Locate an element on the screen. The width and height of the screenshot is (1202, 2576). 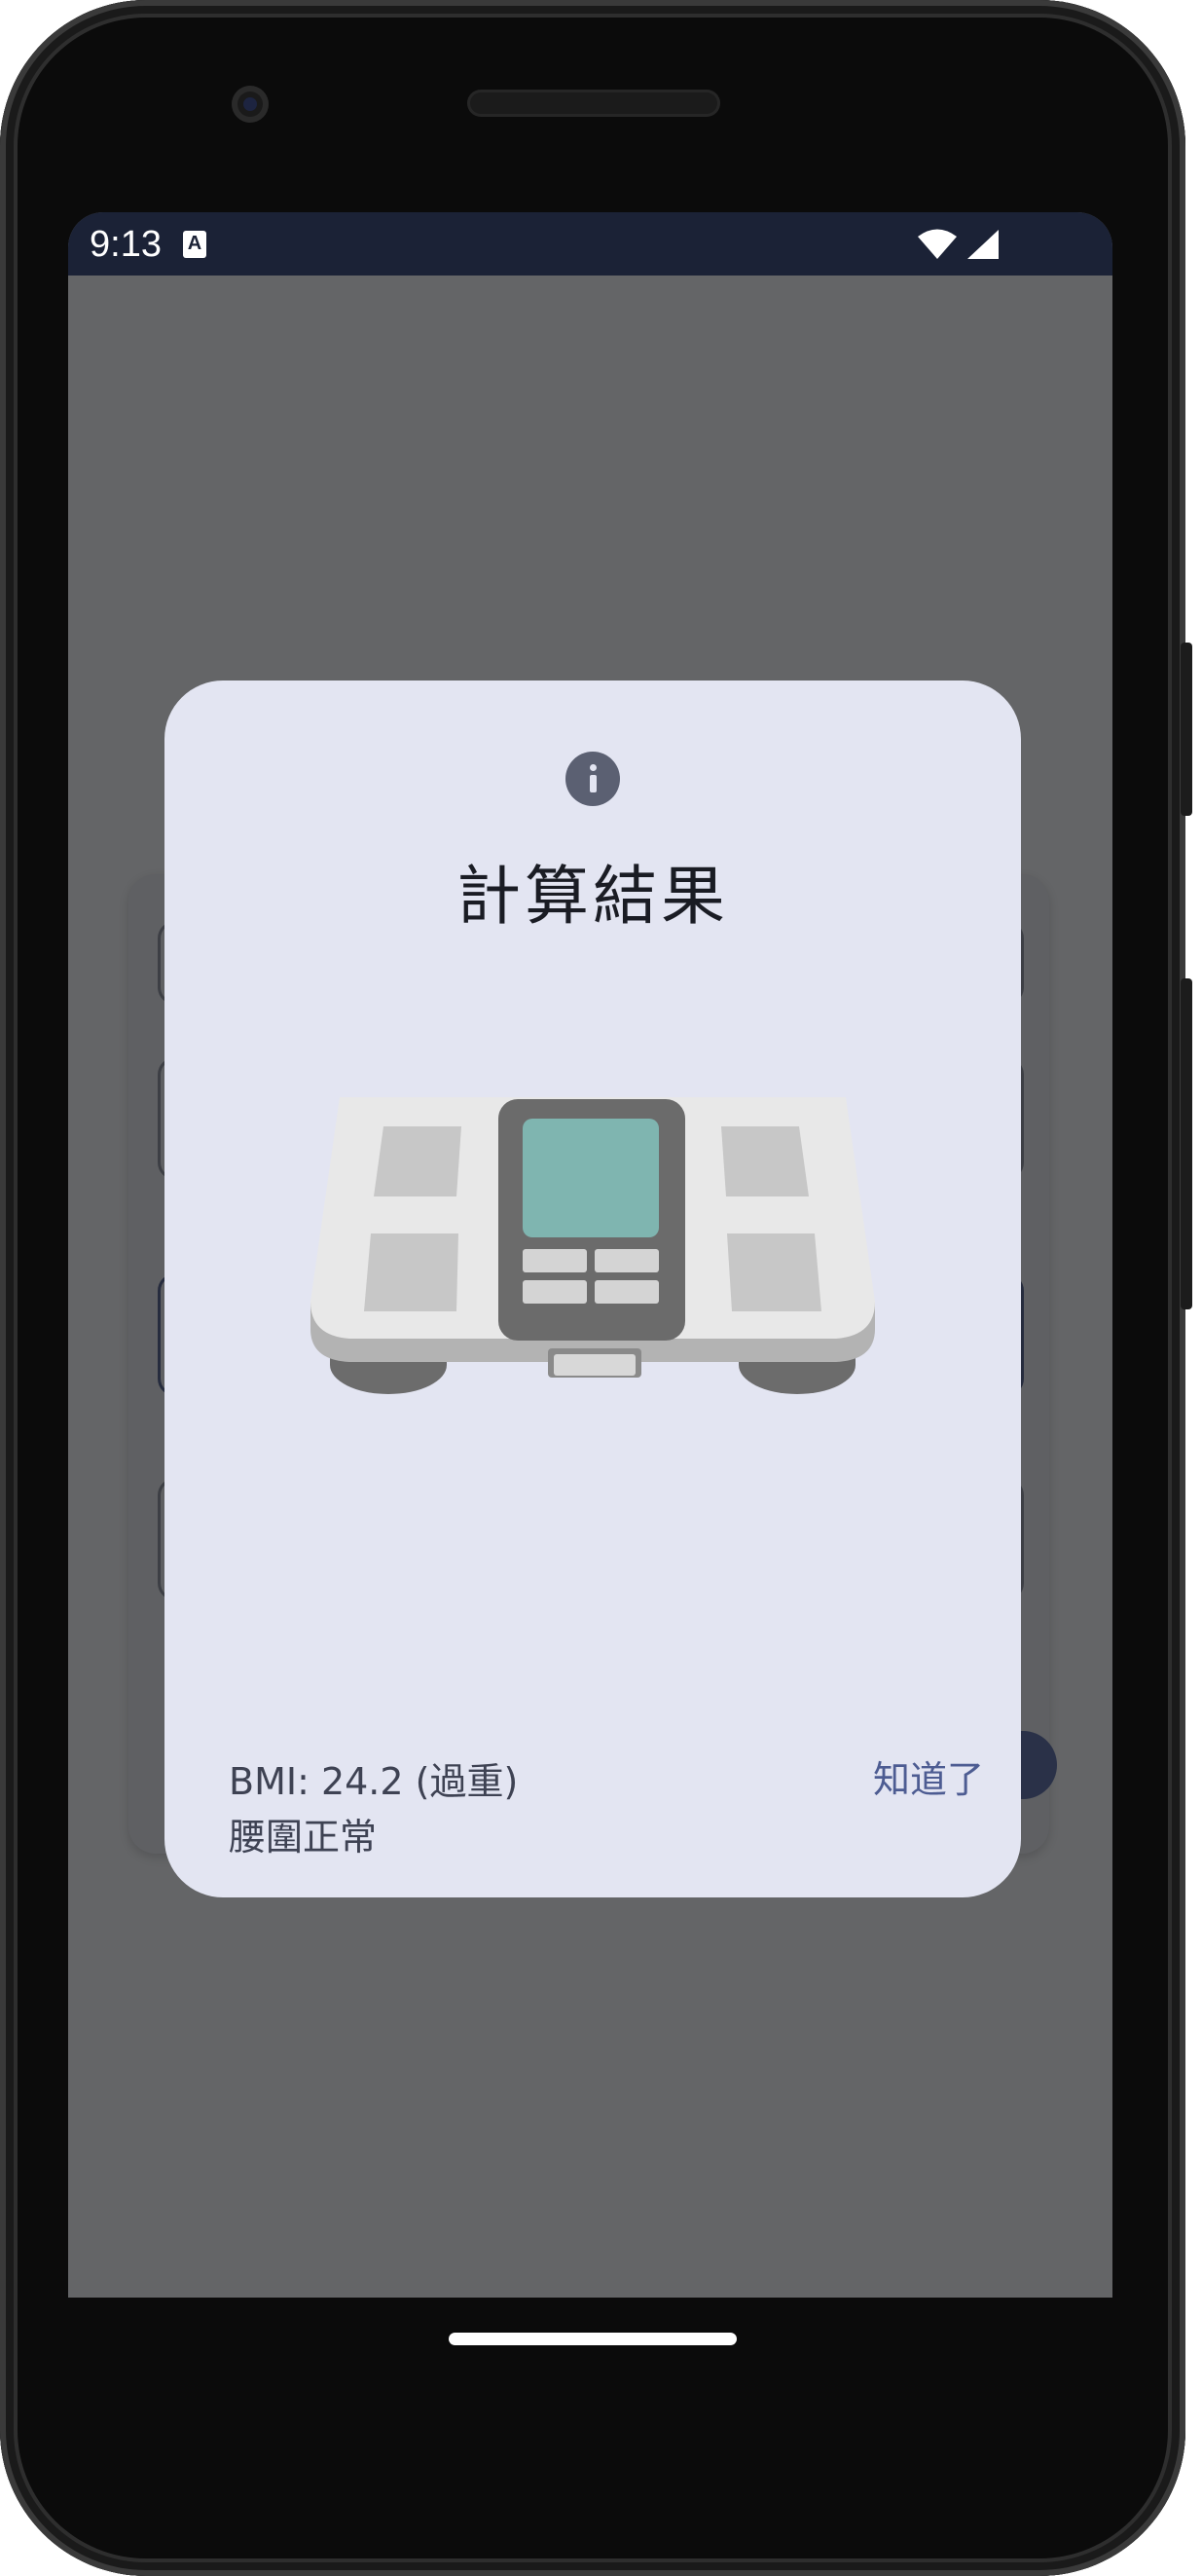
volume-button is located at coordinates (1186, 1143).